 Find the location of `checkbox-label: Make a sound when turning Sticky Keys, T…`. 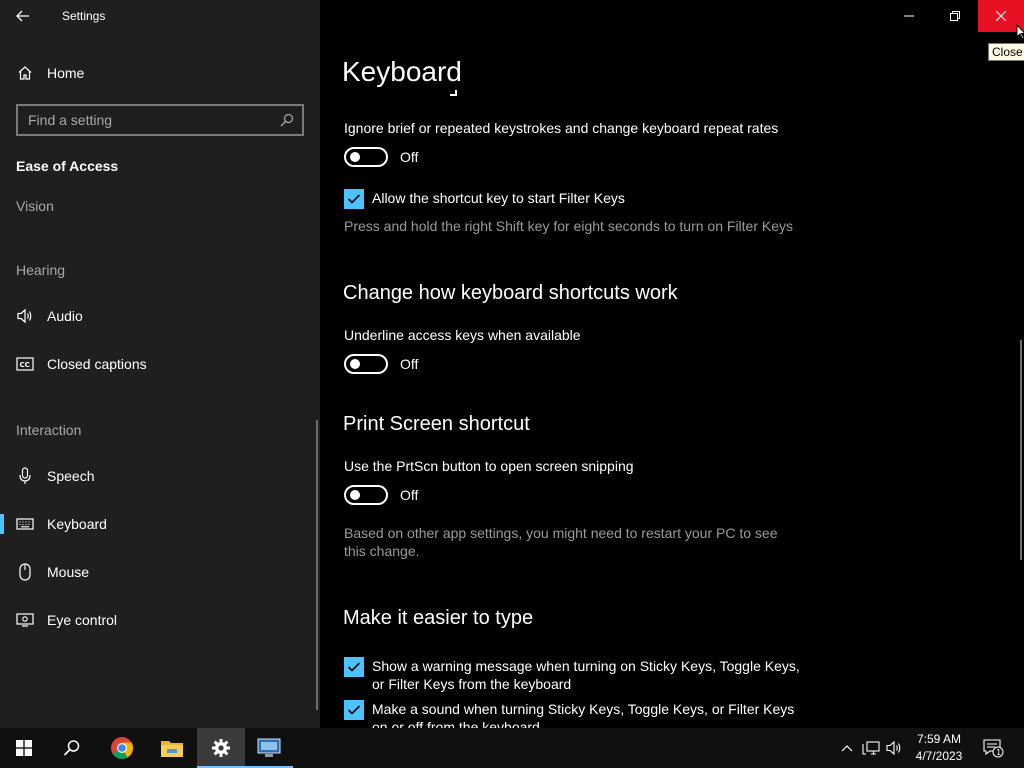

checkbox-label: Make a sound when turning Sticky Keys, T… is located at coordinates (583, 714).